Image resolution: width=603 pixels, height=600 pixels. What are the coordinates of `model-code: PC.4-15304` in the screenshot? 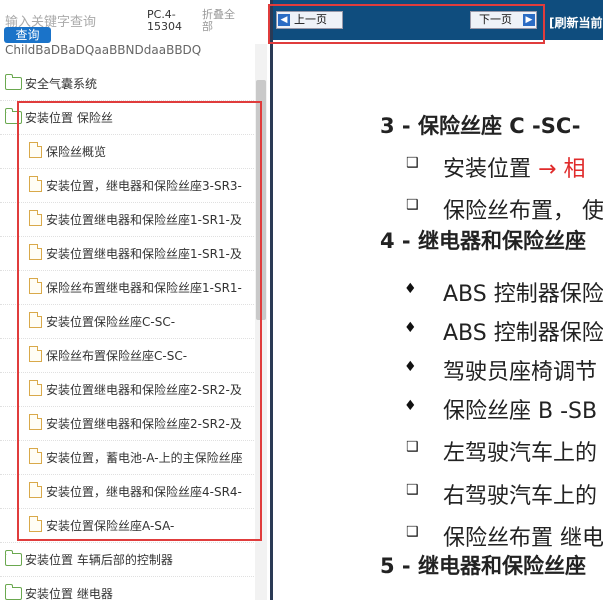 It's located at (164, 20).